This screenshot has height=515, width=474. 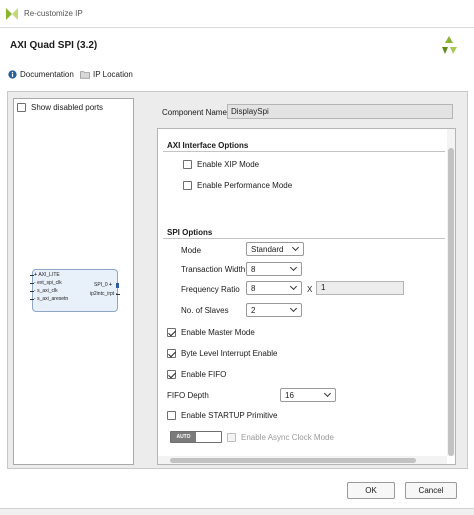 What do you see at coordinates (187, 164) in the screenshot?
I see `enable-xip-checkbox` at bounding box center [187, 164].